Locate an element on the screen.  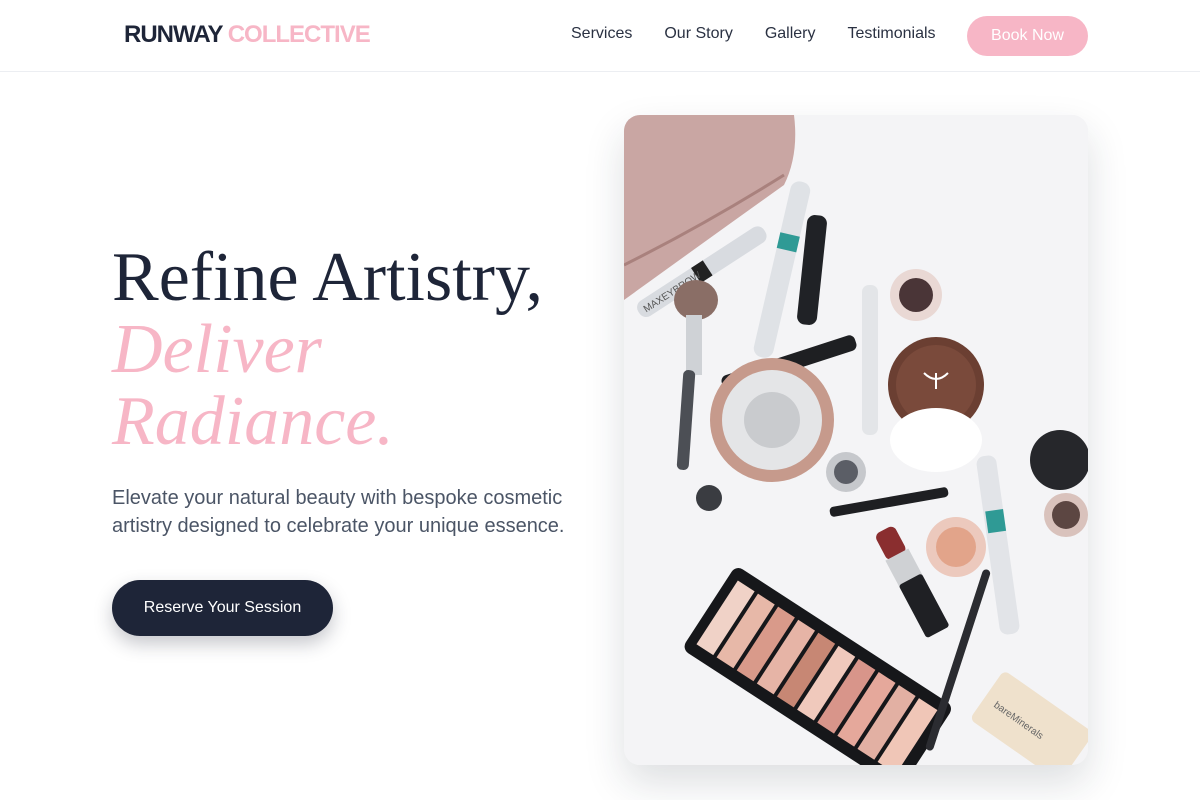
brand-logo: RUNWAY COLLECTIVE is located at coordinates (247, 35).